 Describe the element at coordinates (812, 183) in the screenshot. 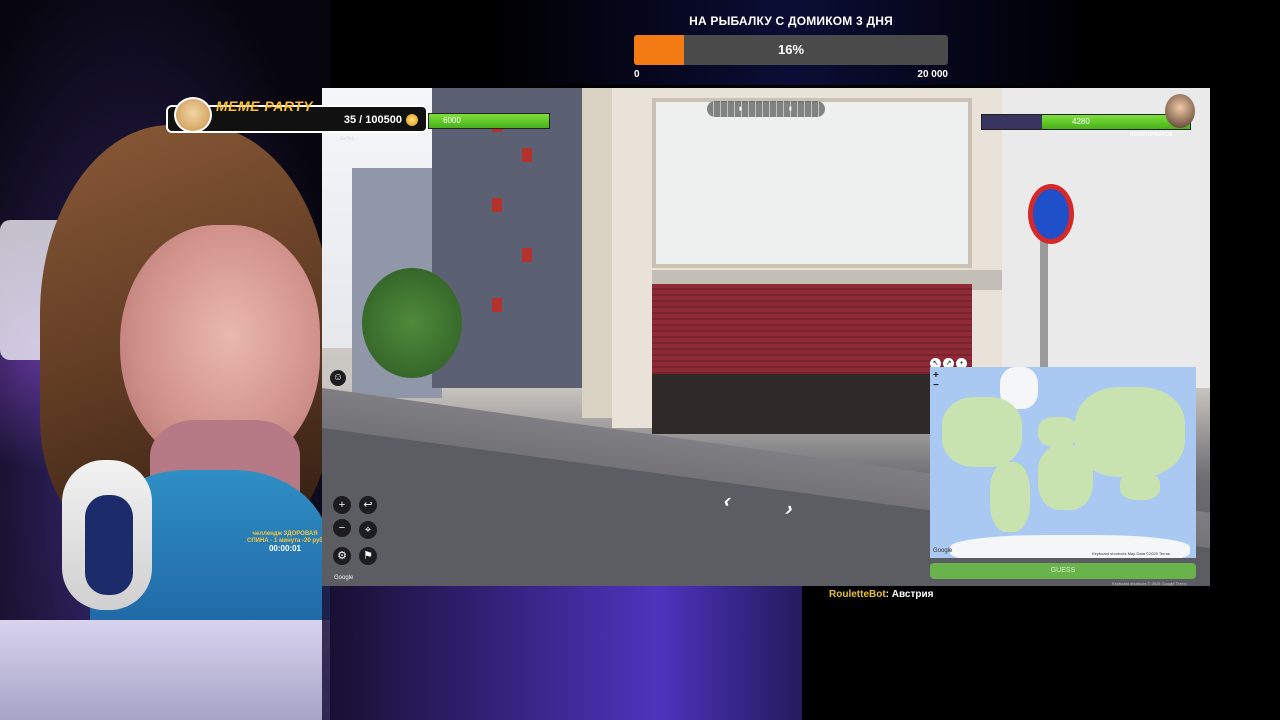

I see `building-windows` at that location.